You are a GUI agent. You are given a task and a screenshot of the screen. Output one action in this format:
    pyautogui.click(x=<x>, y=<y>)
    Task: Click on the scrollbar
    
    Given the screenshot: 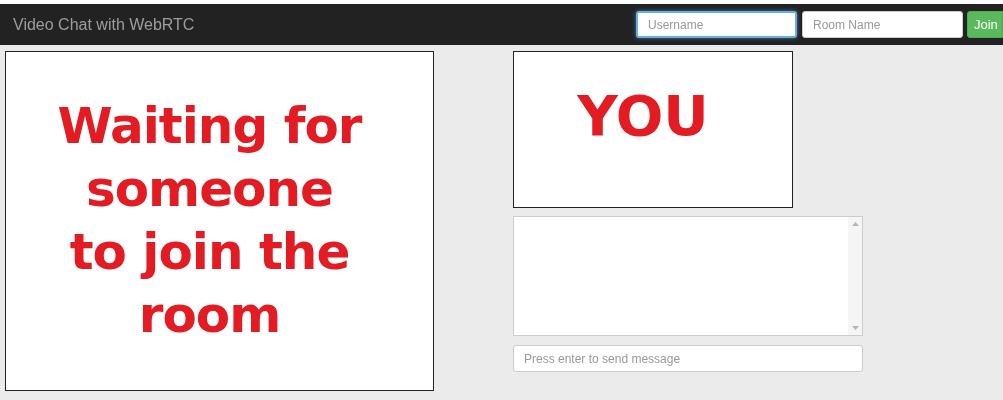 What is the action you would take?
    pyautogui.click(x=855, y=276)
    